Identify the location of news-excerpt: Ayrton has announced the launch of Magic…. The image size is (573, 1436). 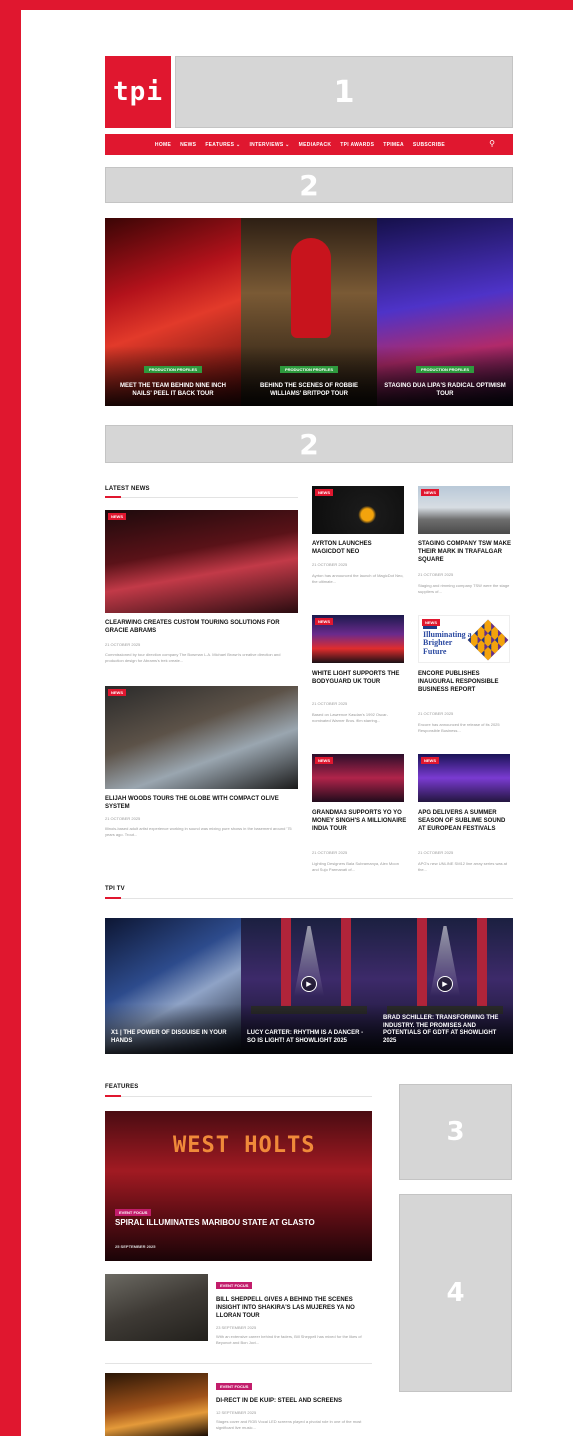
(358, 578).